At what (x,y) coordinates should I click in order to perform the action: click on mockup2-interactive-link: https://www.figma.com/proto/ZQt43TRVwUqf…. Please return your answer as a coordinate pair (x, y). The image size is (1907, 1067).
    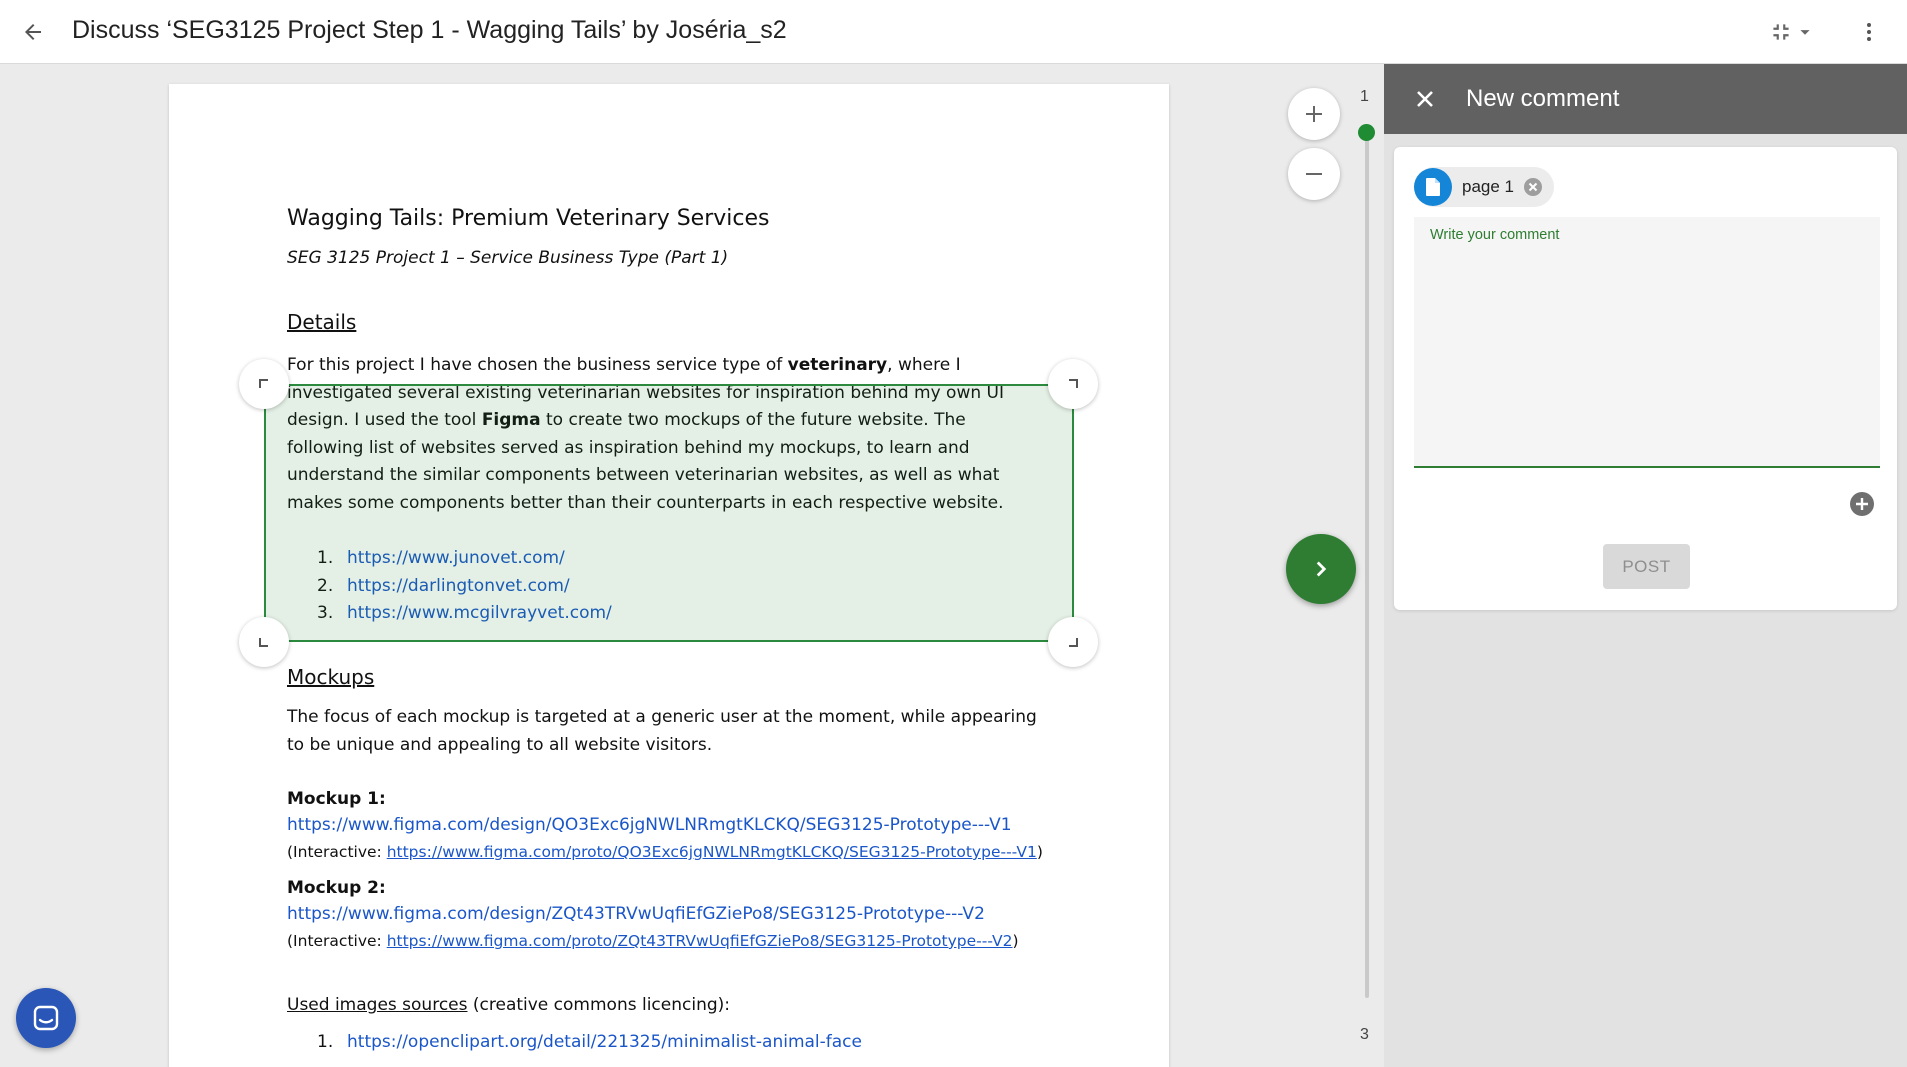
    Looking at the image, I should click on (700, 941).